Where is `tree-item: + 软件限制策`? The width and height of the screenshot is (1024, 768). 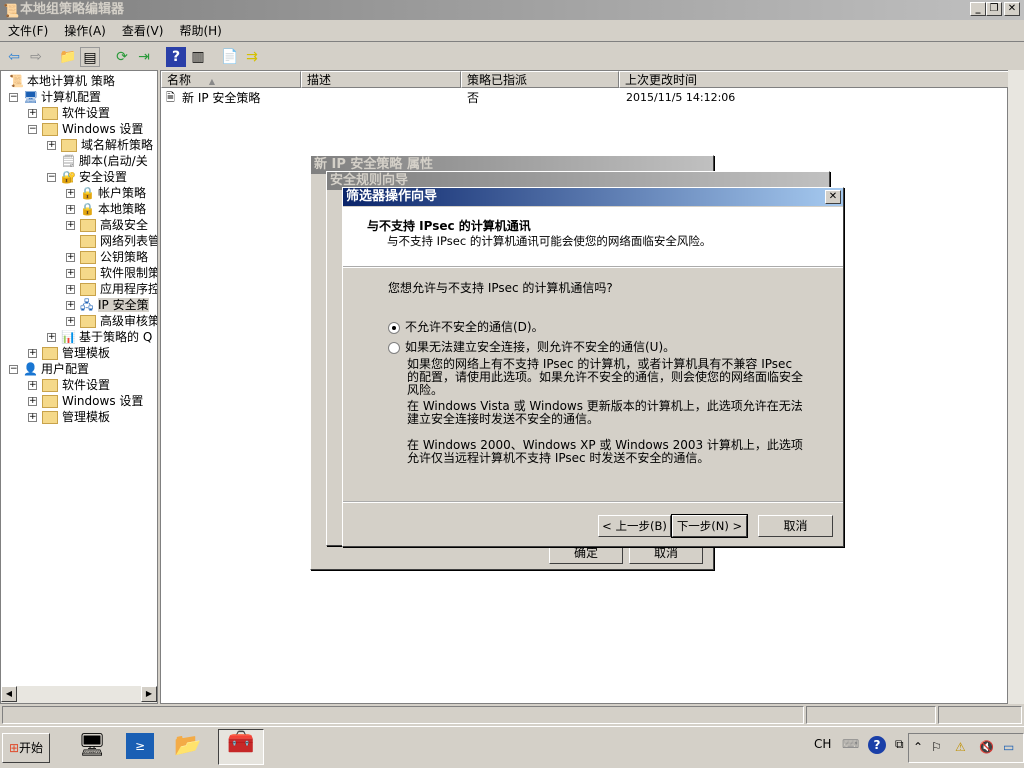
tree-item: + 软件限制策 is located at coordinates (111, 273).